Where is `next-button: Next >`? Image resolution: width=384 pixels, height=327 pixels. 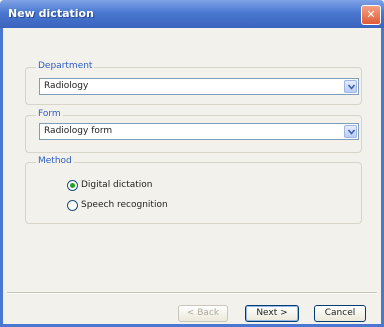 next-button: Next > is located at coordinates (272, 313).